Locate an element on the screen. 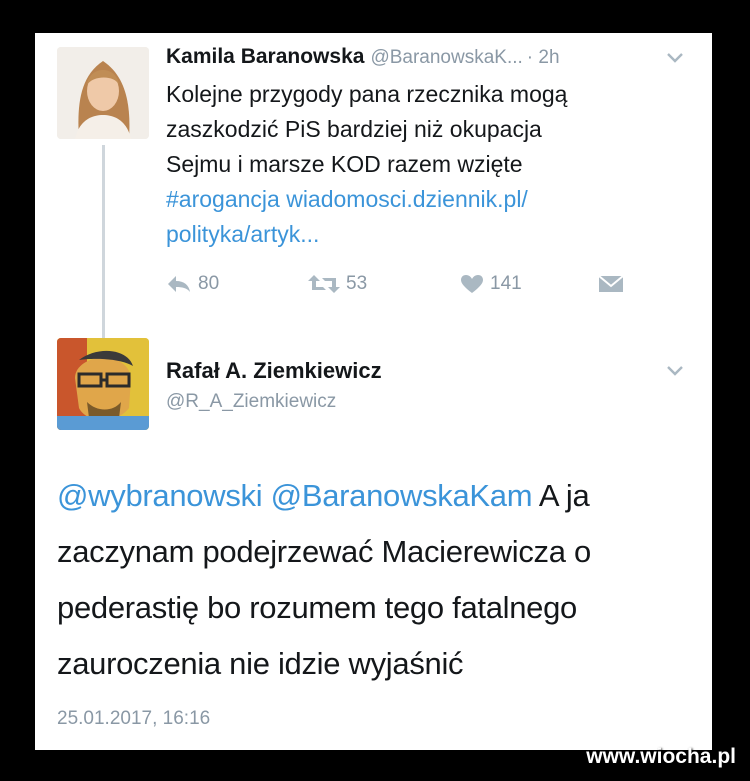 The width and height of the screenshot is (750, 781). tweet-text-line: zaczynam podejrzewać Macierewicza o is located at coordinates (324, 551).